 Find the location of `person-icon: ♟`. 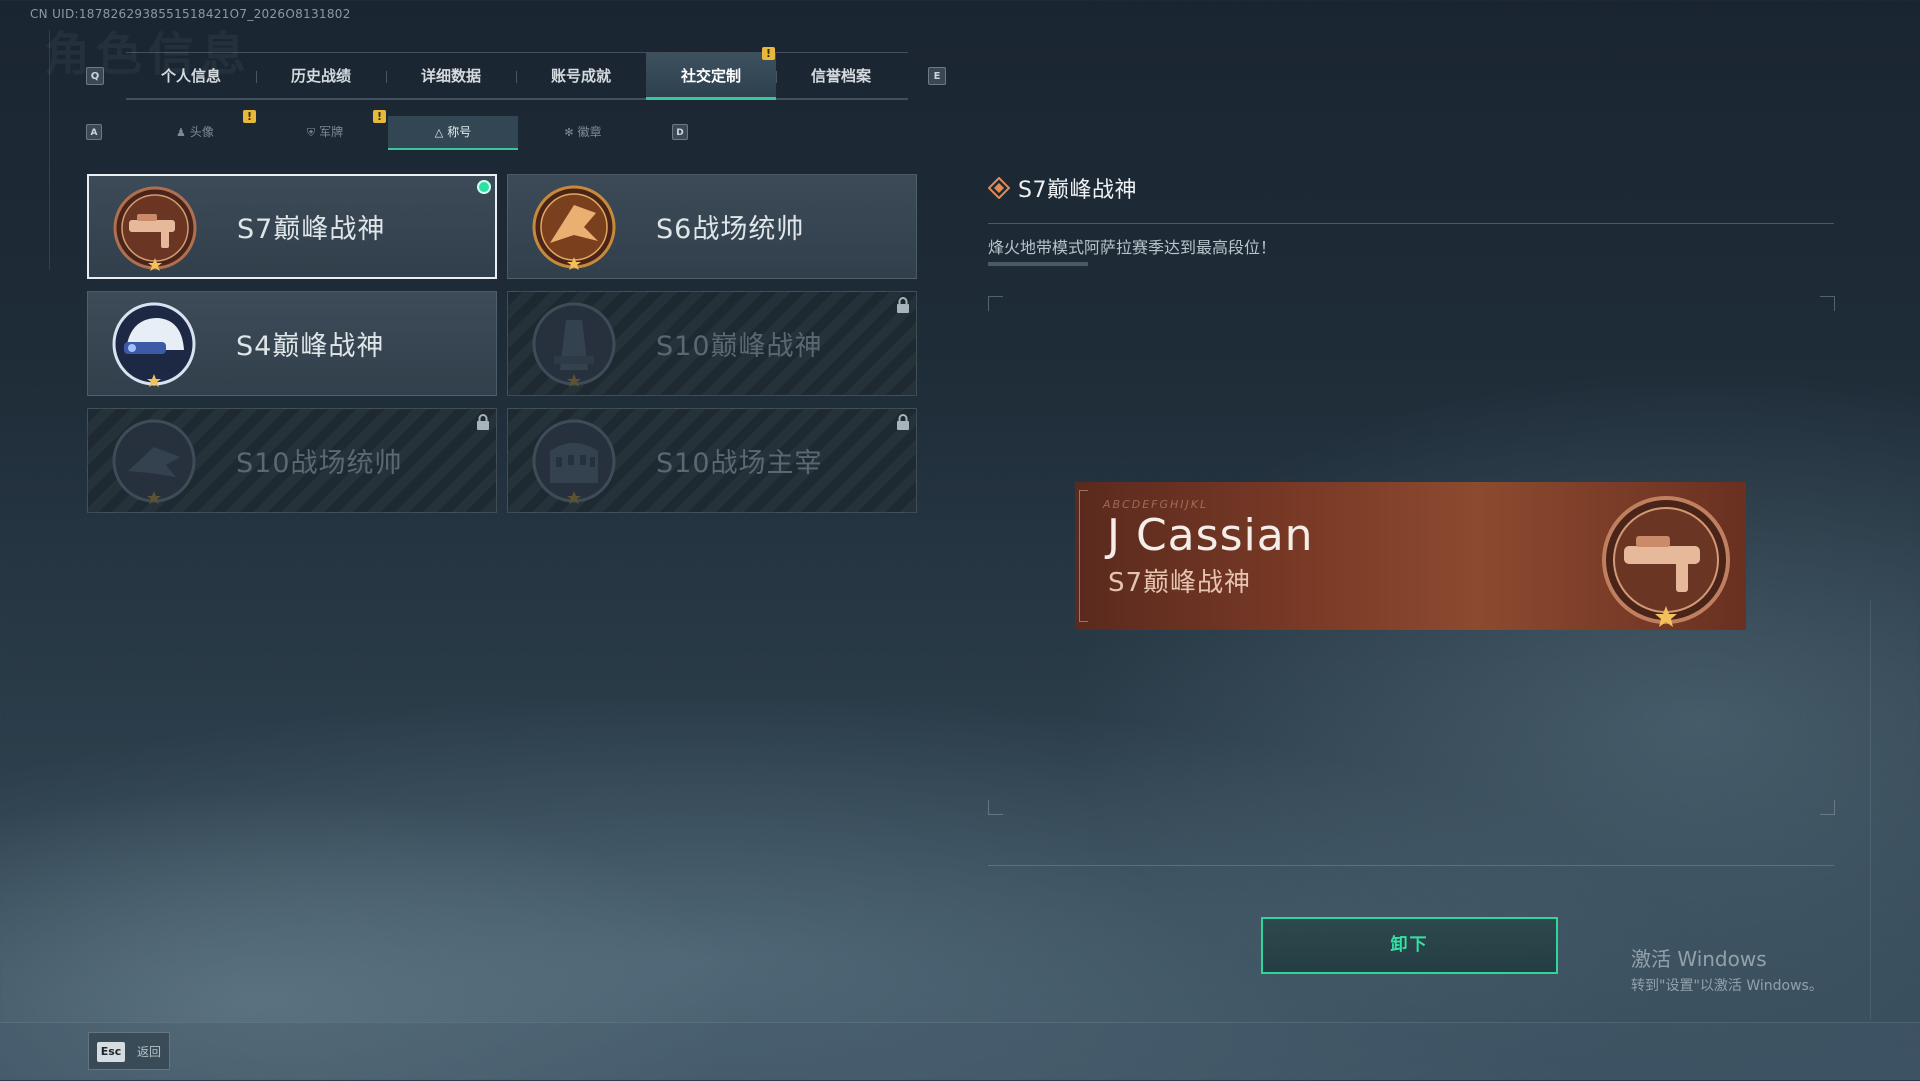

person-icon: ♟ is located at coordinates (181, 132).